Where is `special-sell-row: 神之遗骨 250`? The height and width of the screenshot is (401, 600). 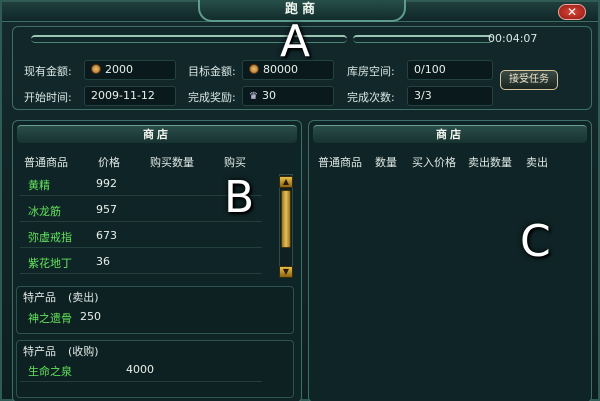
special-sell-row: 神之遗骨 250 is located at coordinates (141, 318).